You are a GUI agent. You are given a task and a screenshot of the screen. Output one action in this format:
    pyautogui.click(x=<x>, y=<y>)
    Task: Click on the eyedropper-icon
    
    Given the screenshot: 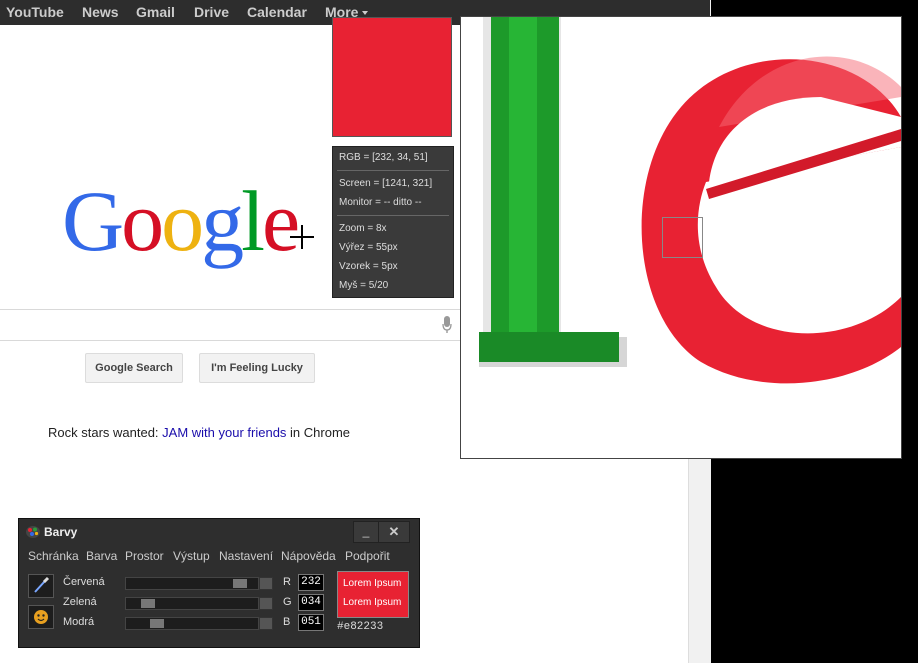 What is the action you would take?
    pyautogui.click(x=42, y=584)
    